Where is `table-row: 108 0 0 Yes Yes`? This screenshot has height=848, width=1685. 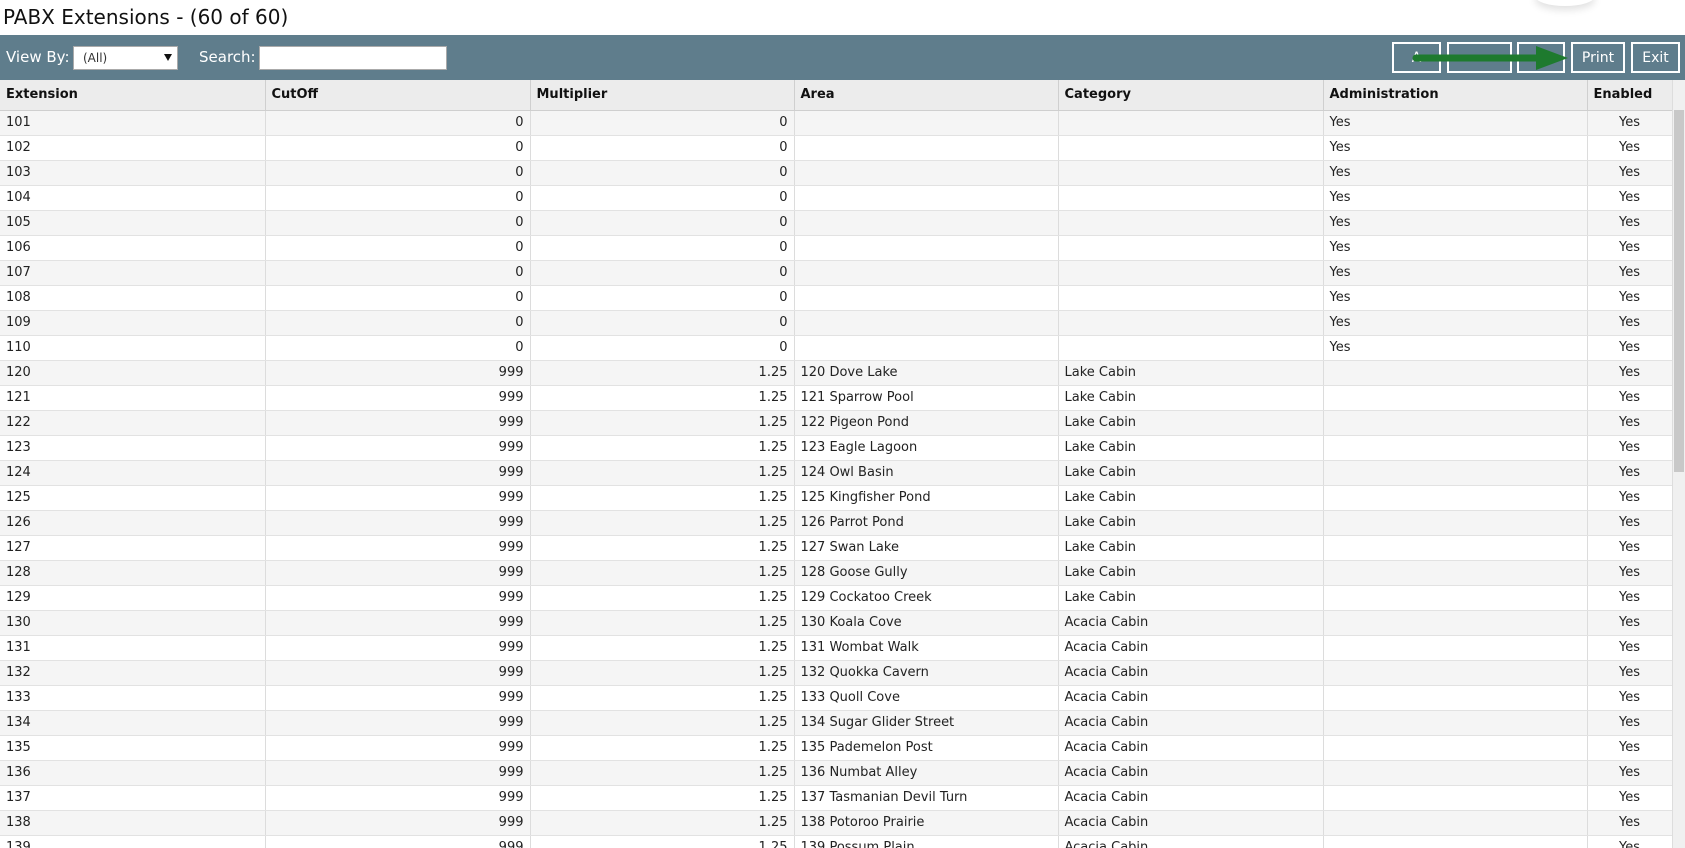 table-row: 108 0 0 Yes Yes is located at coordinates (836, 298).